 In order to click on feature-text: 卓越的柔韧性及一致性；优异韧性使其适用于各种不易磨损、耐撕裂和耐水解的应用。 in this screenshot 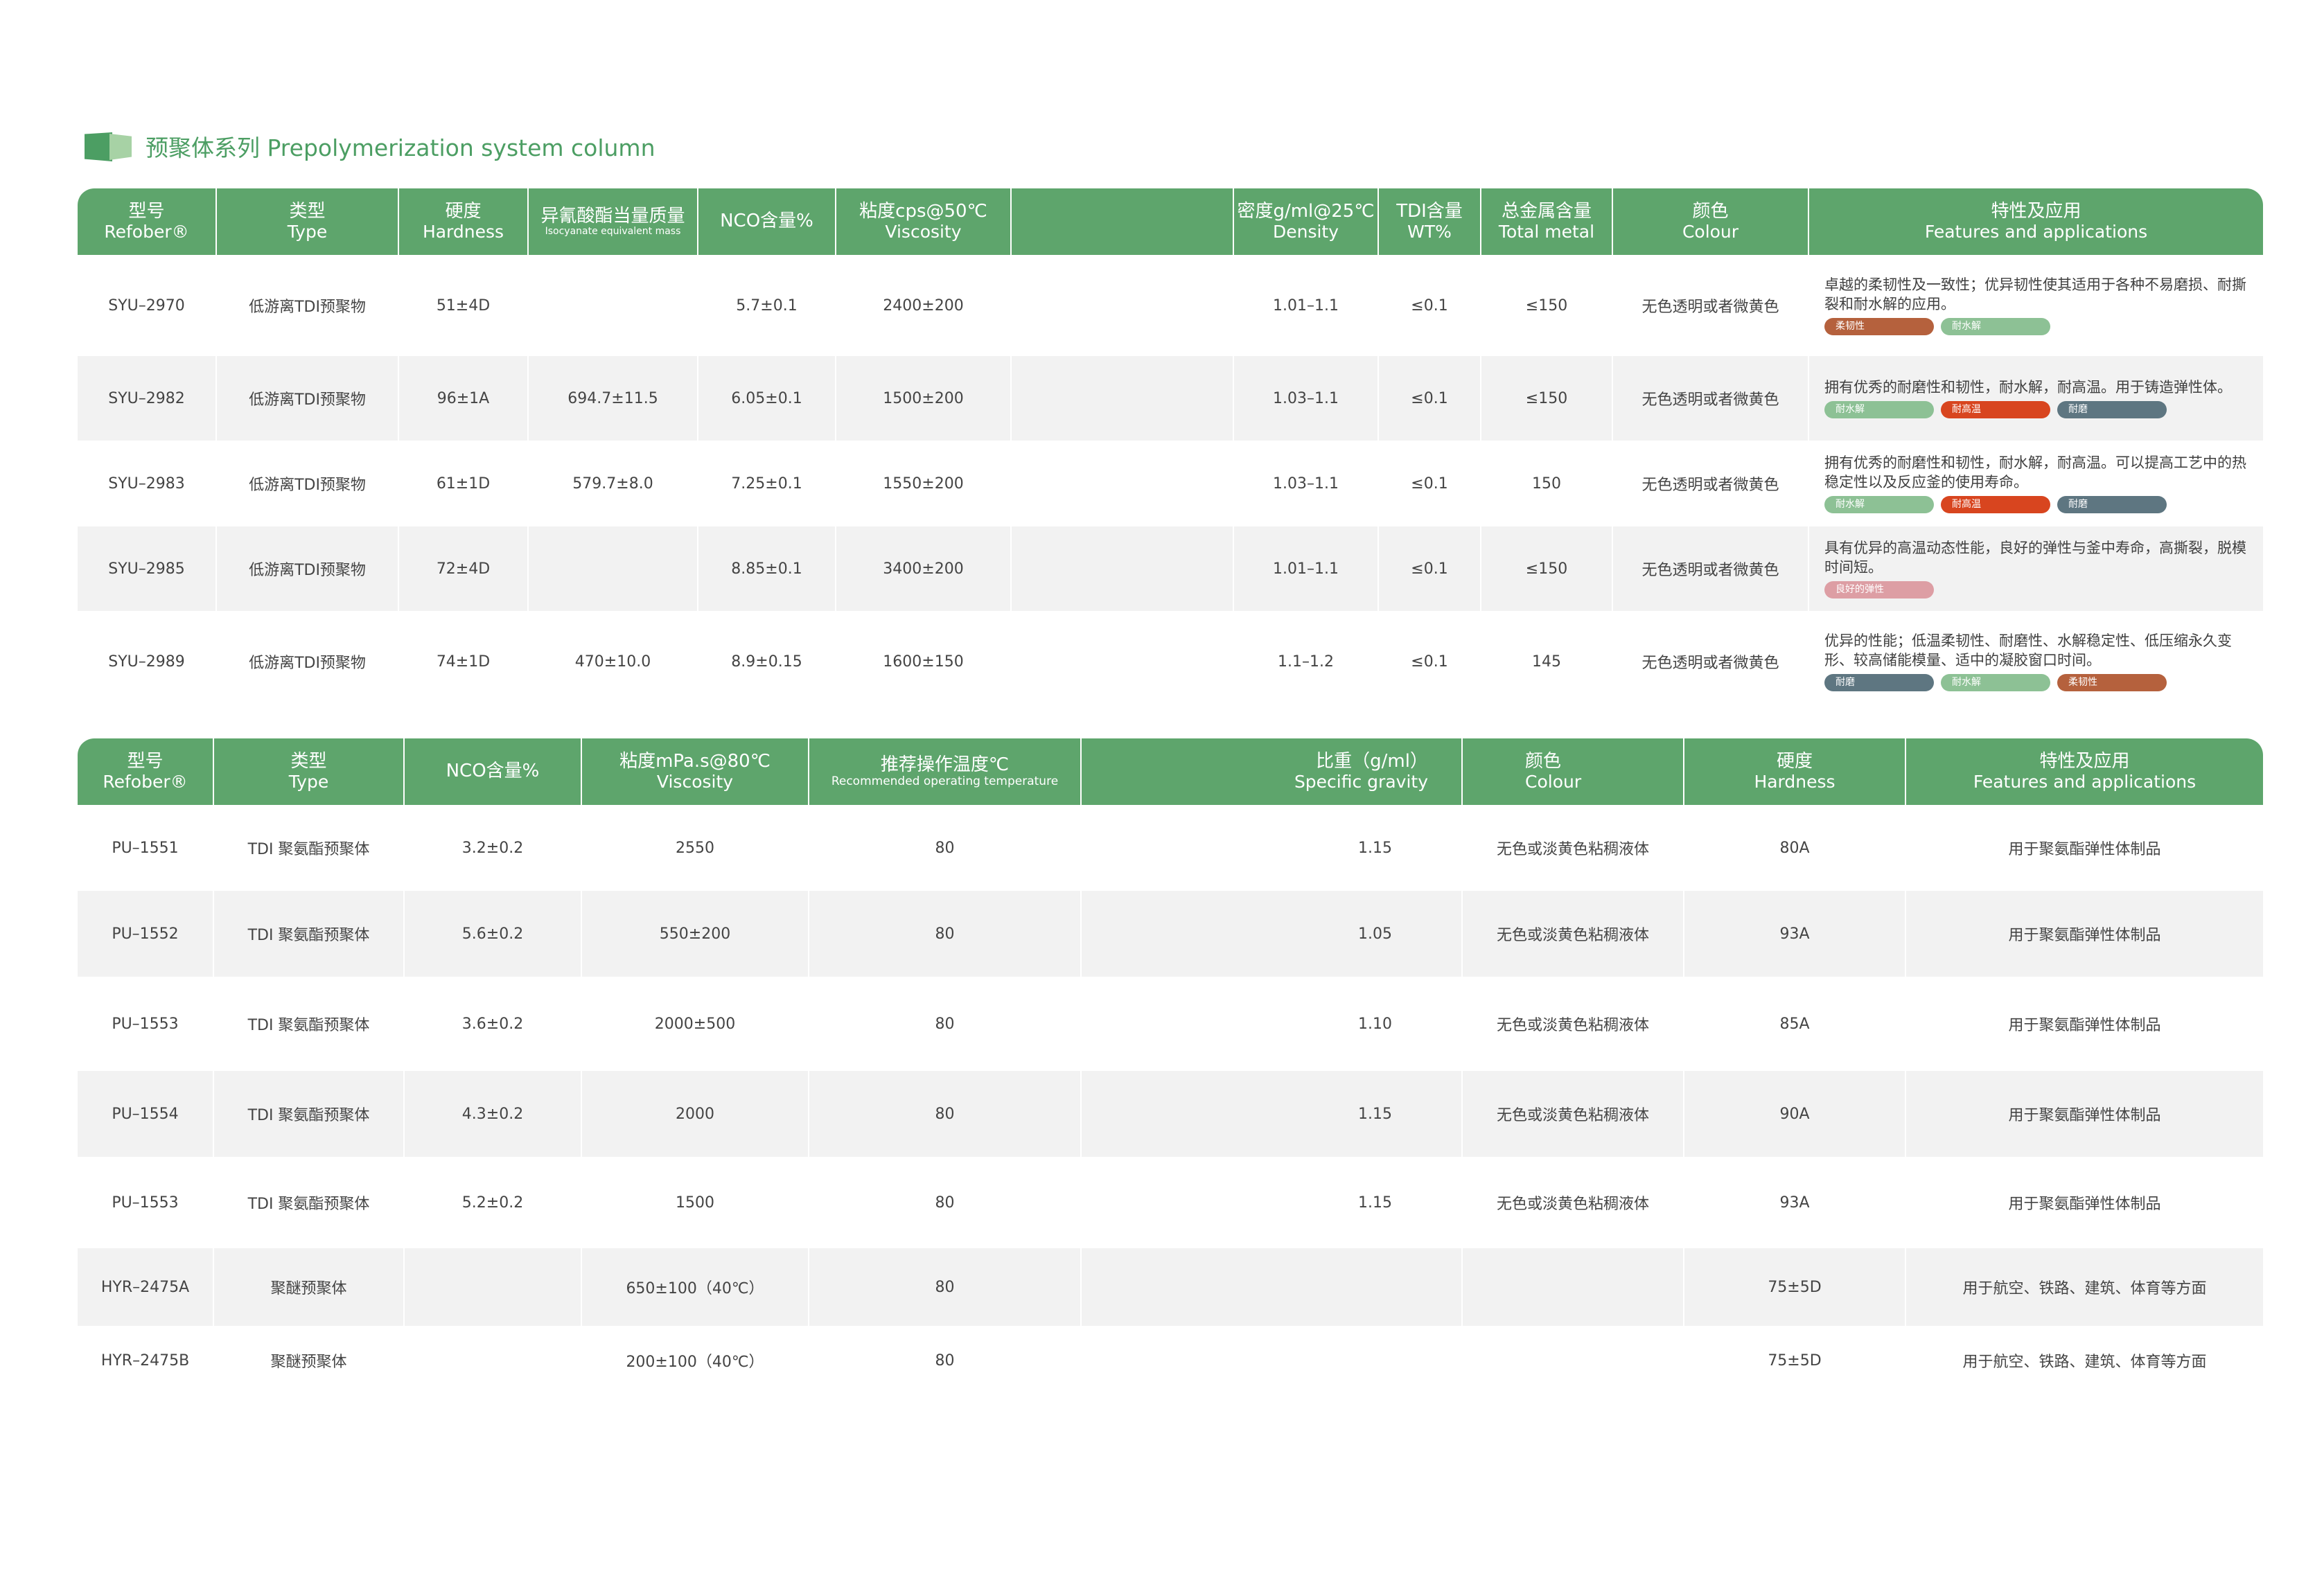, I will do `click(2035, 294)`.